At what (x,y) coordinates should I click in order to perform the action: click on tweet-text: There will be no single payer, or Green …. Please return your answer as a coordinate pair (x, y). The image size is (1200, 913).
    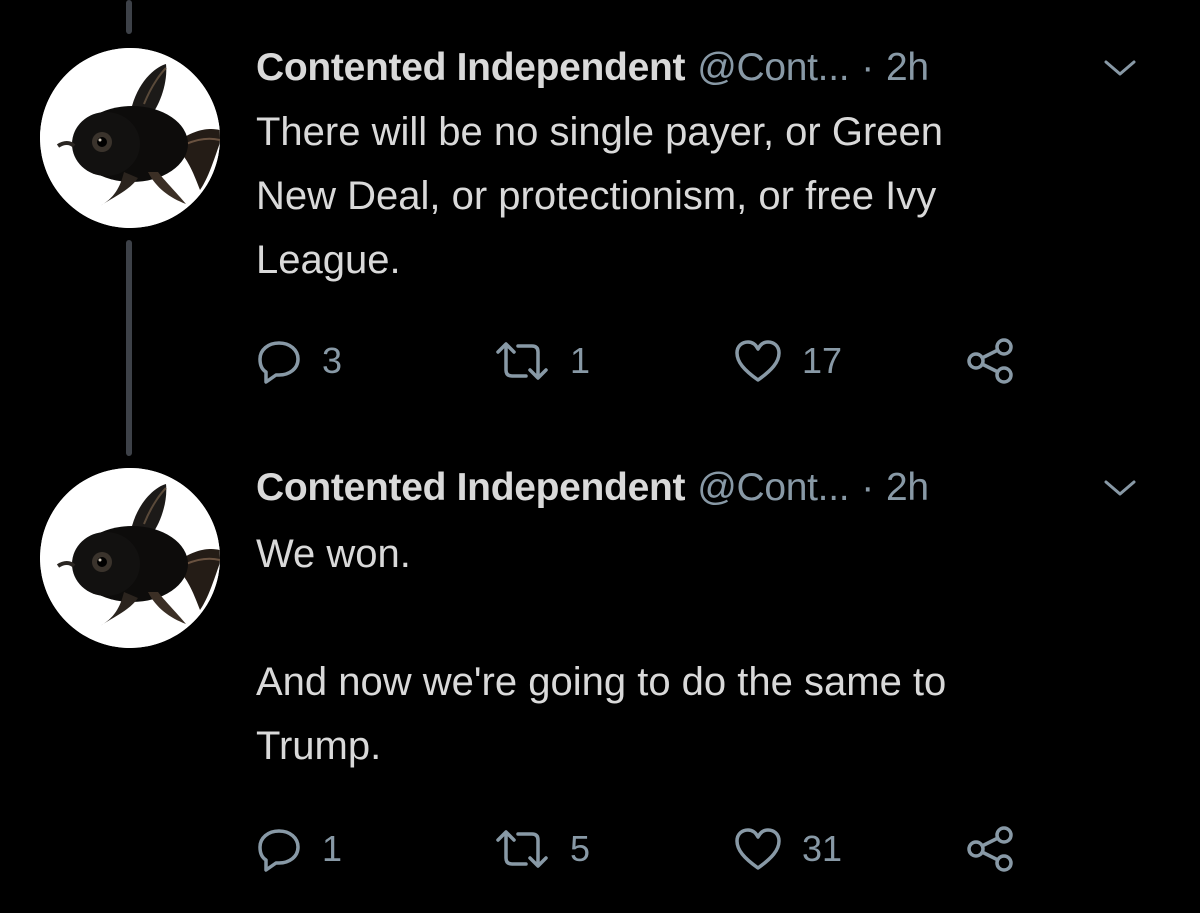
    Looking at the image, I should click on (600, 196).